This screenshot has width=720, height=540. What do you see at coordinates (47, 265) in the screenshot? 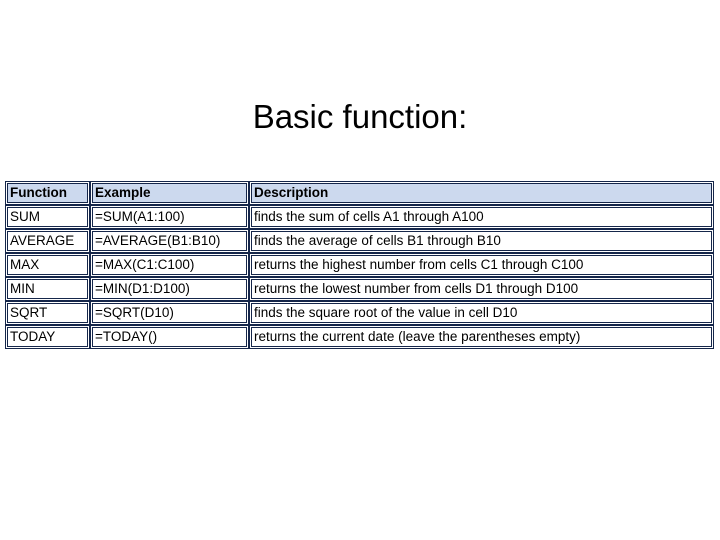
I see `cell-function: MAX` at bounding box center [47, 265].